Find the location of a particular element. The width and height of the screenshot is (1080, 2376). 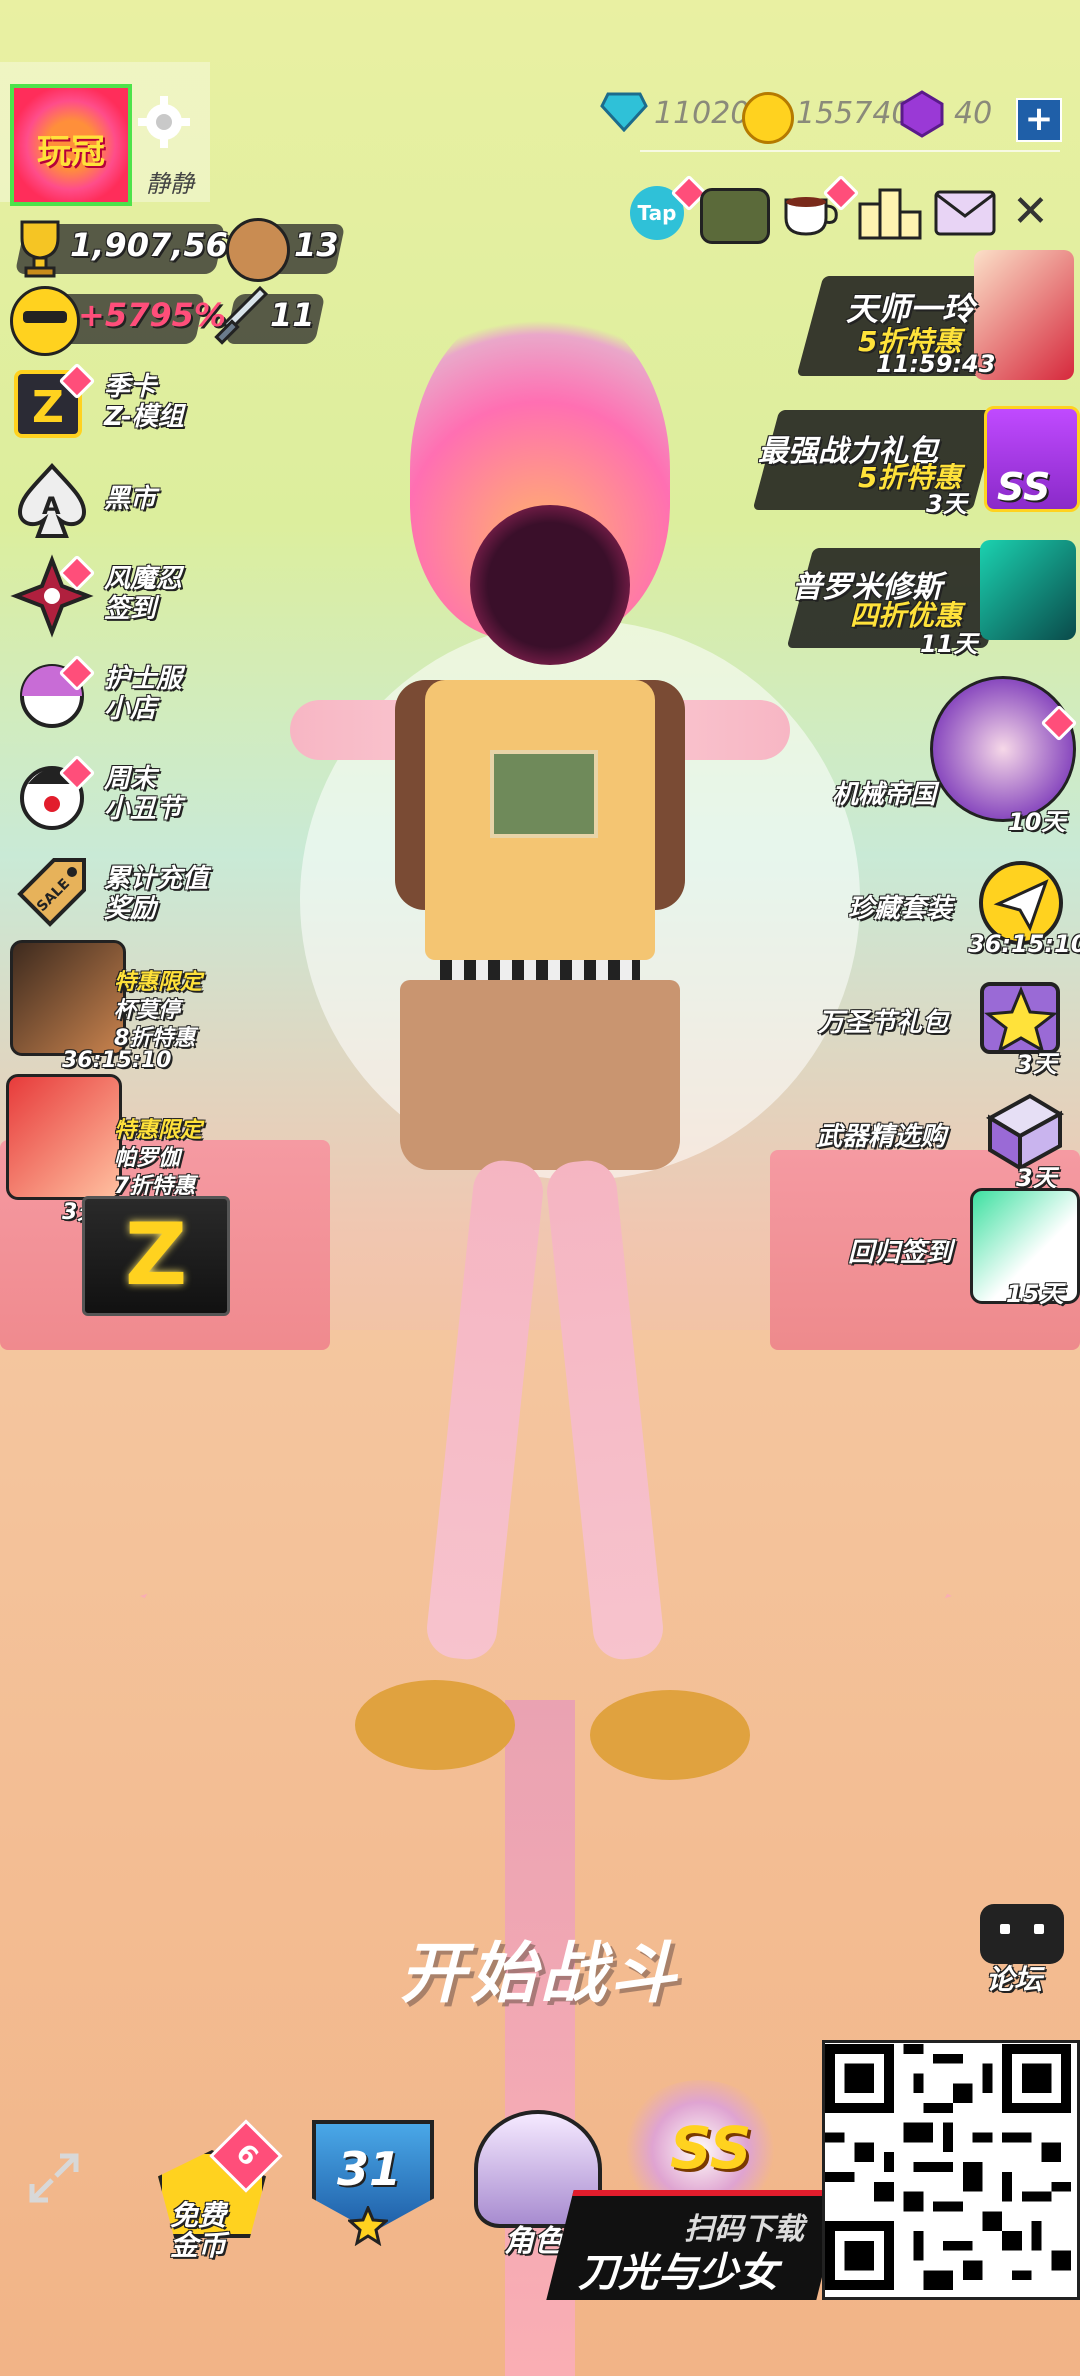

mech-empire-label: 机械帝国 is located at coordinates (884, 792).